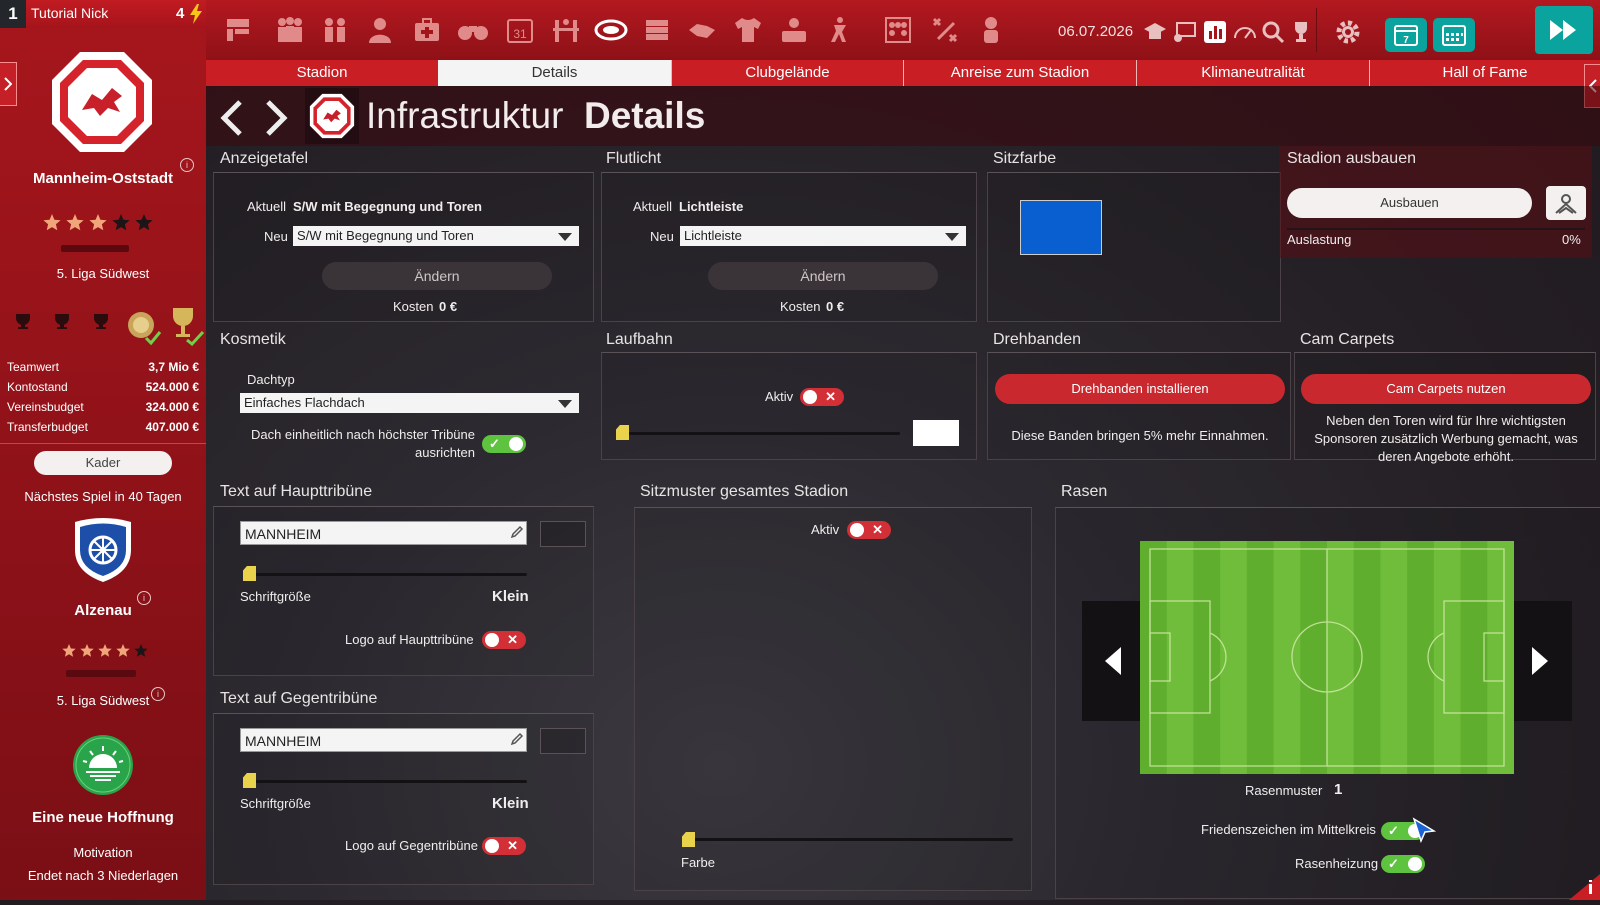  I want to click on kader-button: Kader, so click(103, 463).